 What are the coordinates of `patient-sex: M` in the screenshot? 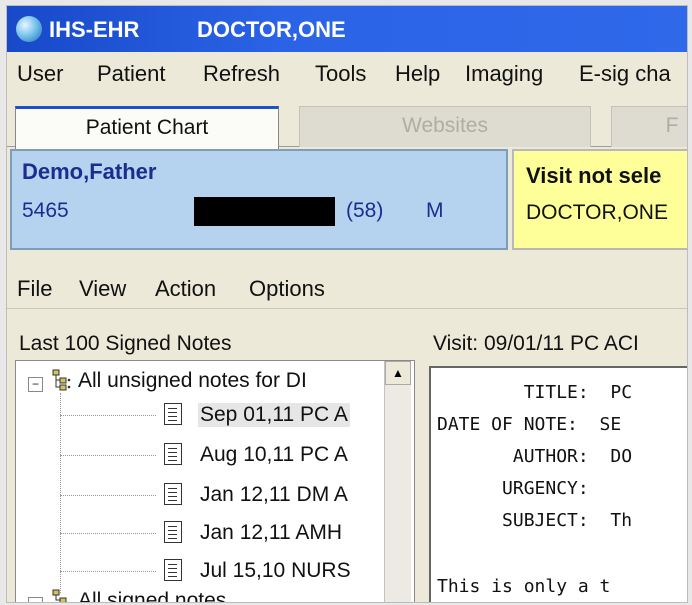 It's located at (435, 210).